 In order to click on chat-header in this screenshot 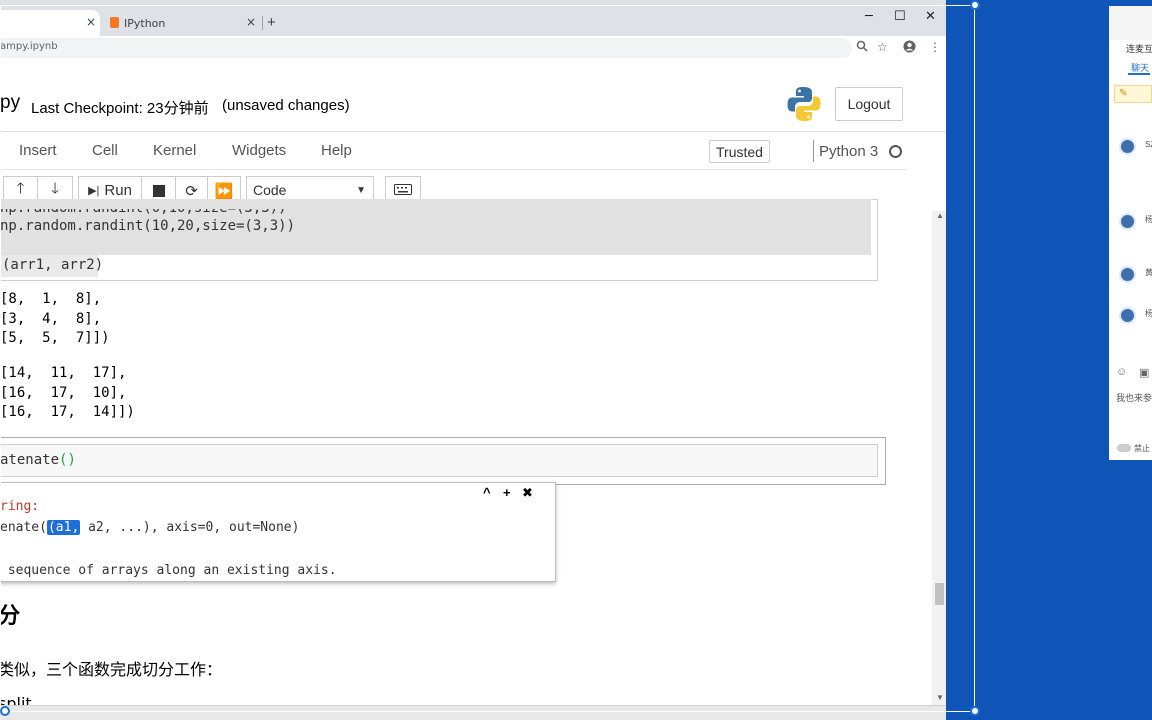, I will do `click(1130, 23)`.